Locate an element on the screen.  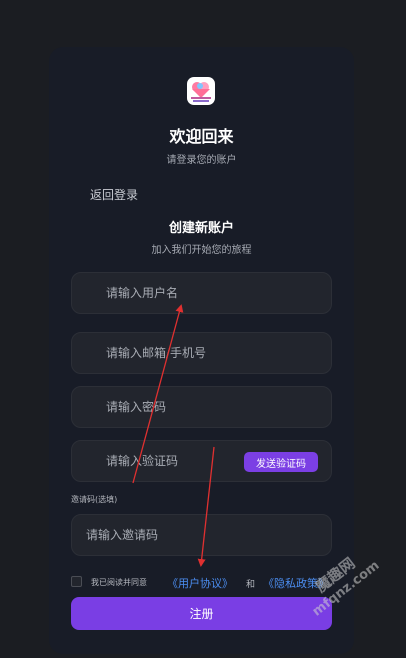
verification-code-field-box: 发送验证码 is located at coordinates (201, 461).